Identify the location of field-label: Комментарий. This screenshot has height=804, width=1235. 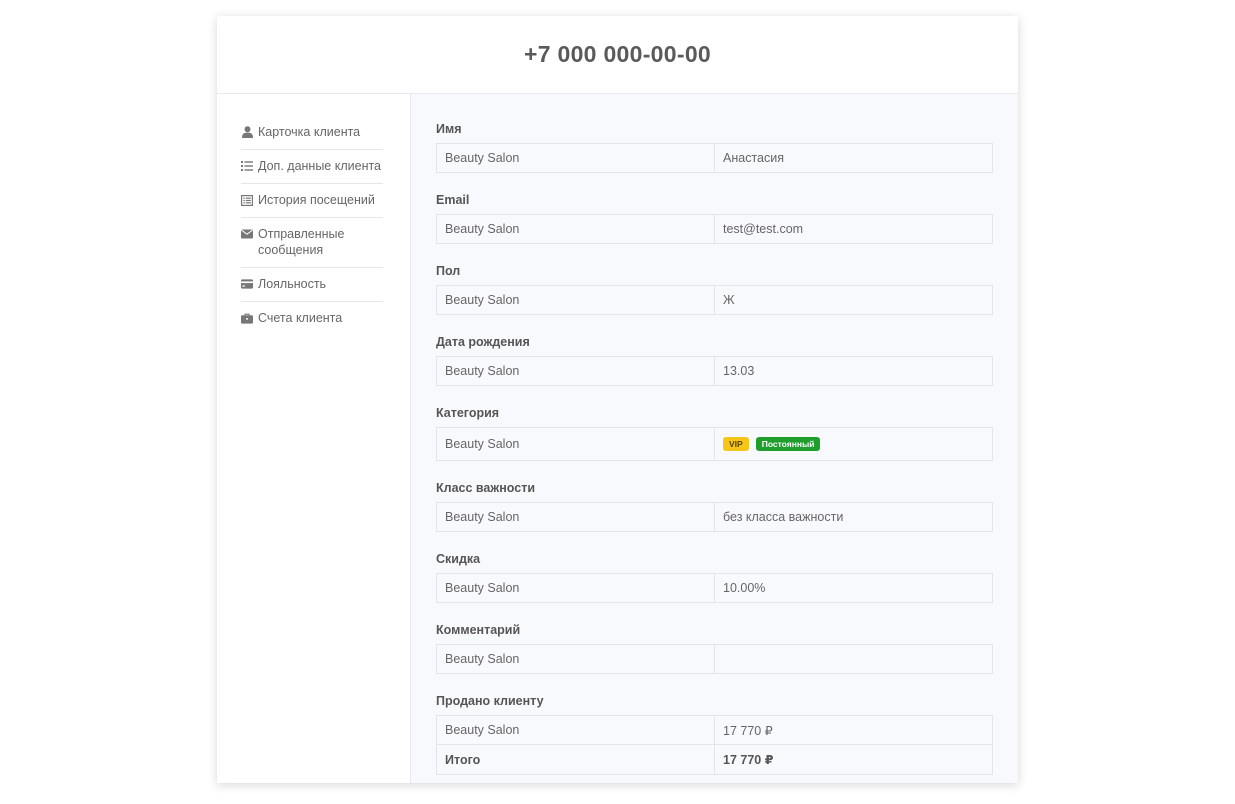
(478, 630).